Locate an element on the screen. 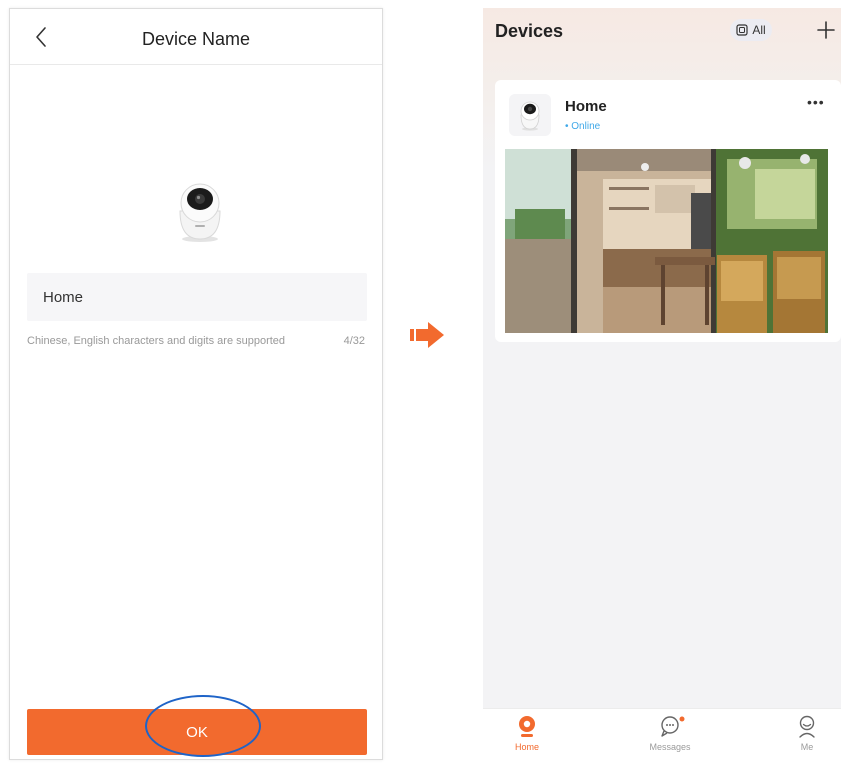  transition-arrow is located at coordinates (430, 335).